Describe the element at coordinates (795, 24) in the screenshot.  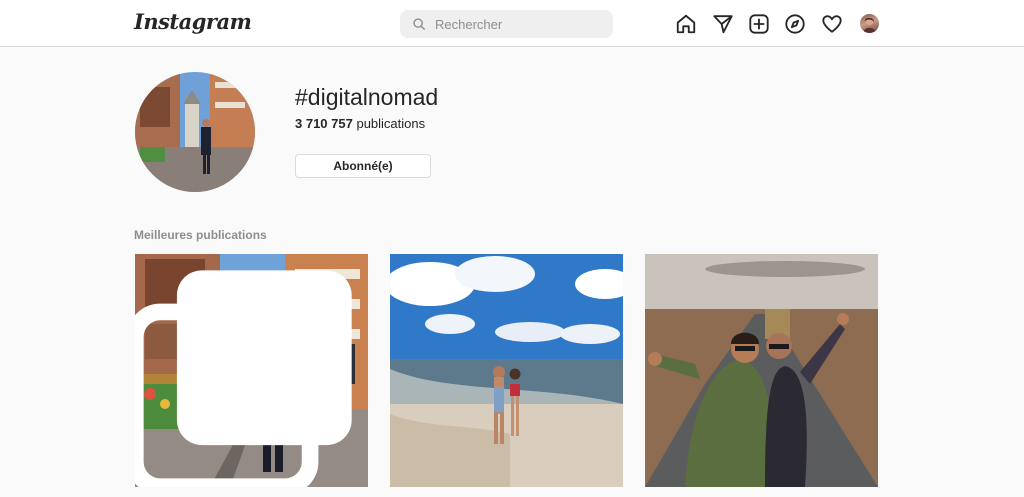
I see `explore-icon` at that location.